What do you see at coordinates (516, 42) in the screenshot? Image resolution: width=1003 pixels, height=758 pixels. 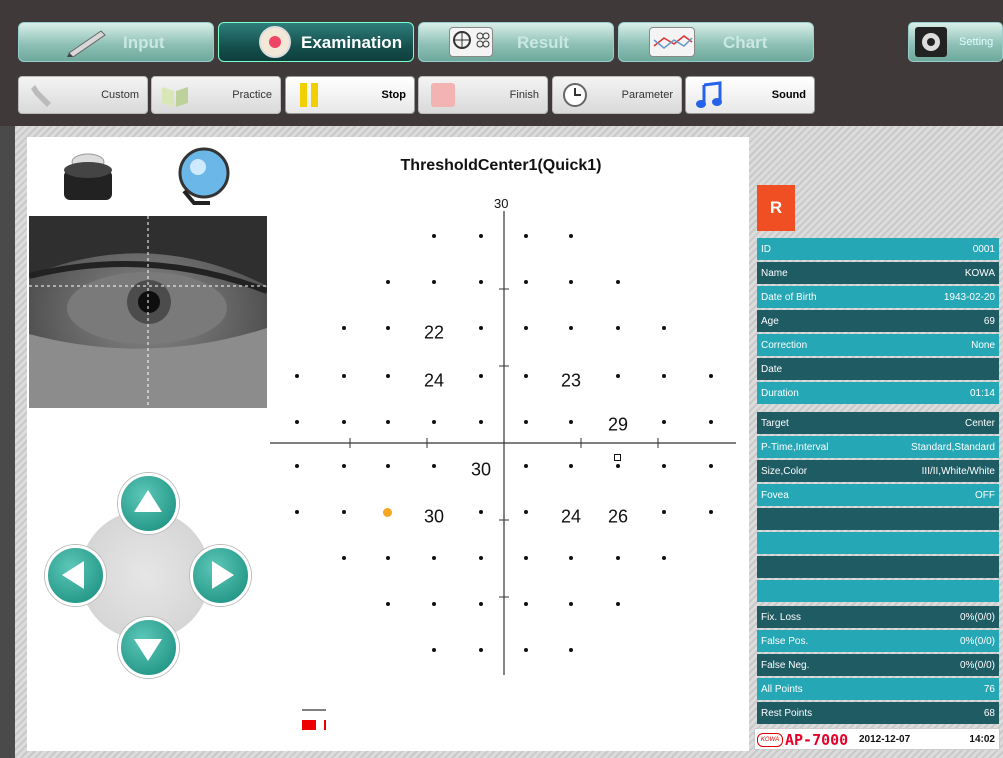 I see `tab-result: Result` at bounding box center [516, 42].